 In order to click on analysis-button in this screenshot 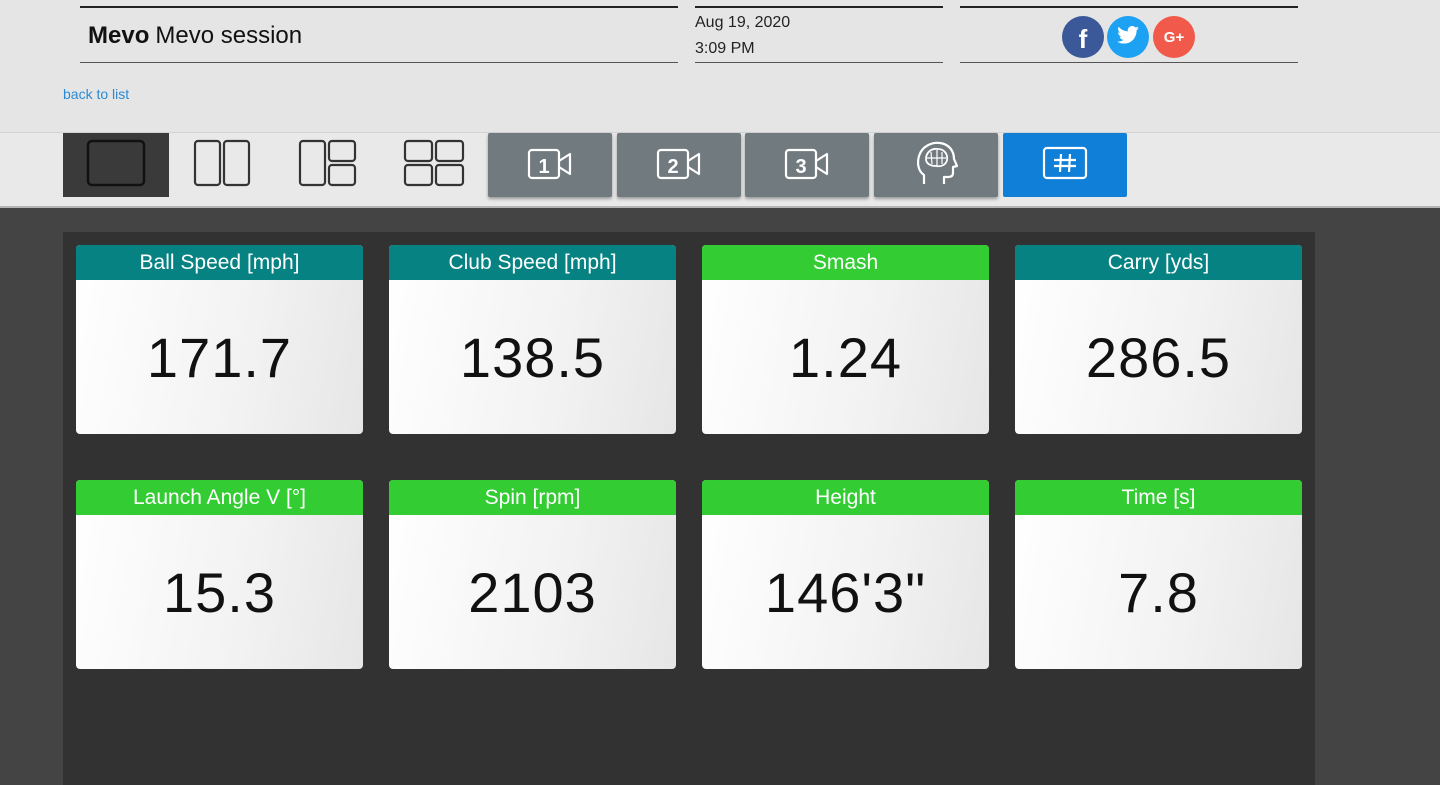, I will do `click(936, 165)`.